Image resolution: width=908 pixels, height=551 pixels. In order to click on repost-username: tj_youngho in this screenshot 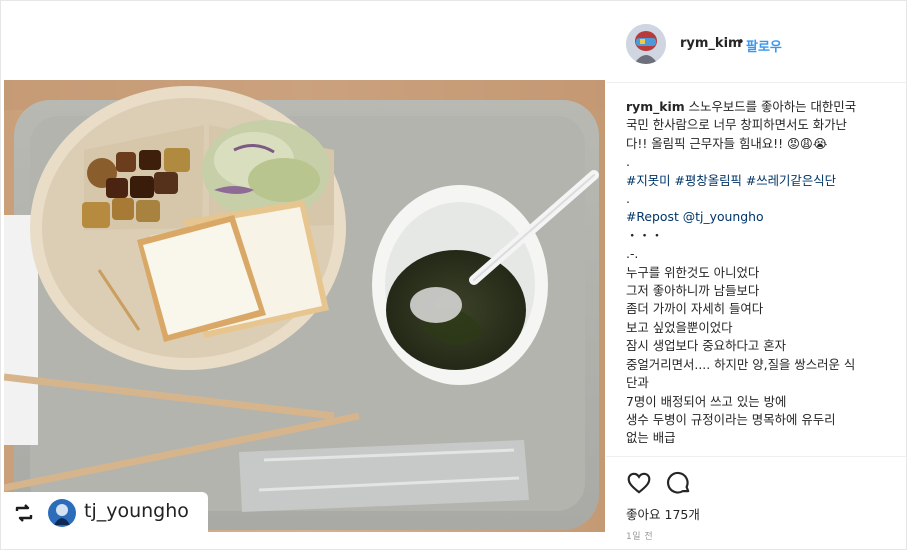, I will do `click(136, 511)`.